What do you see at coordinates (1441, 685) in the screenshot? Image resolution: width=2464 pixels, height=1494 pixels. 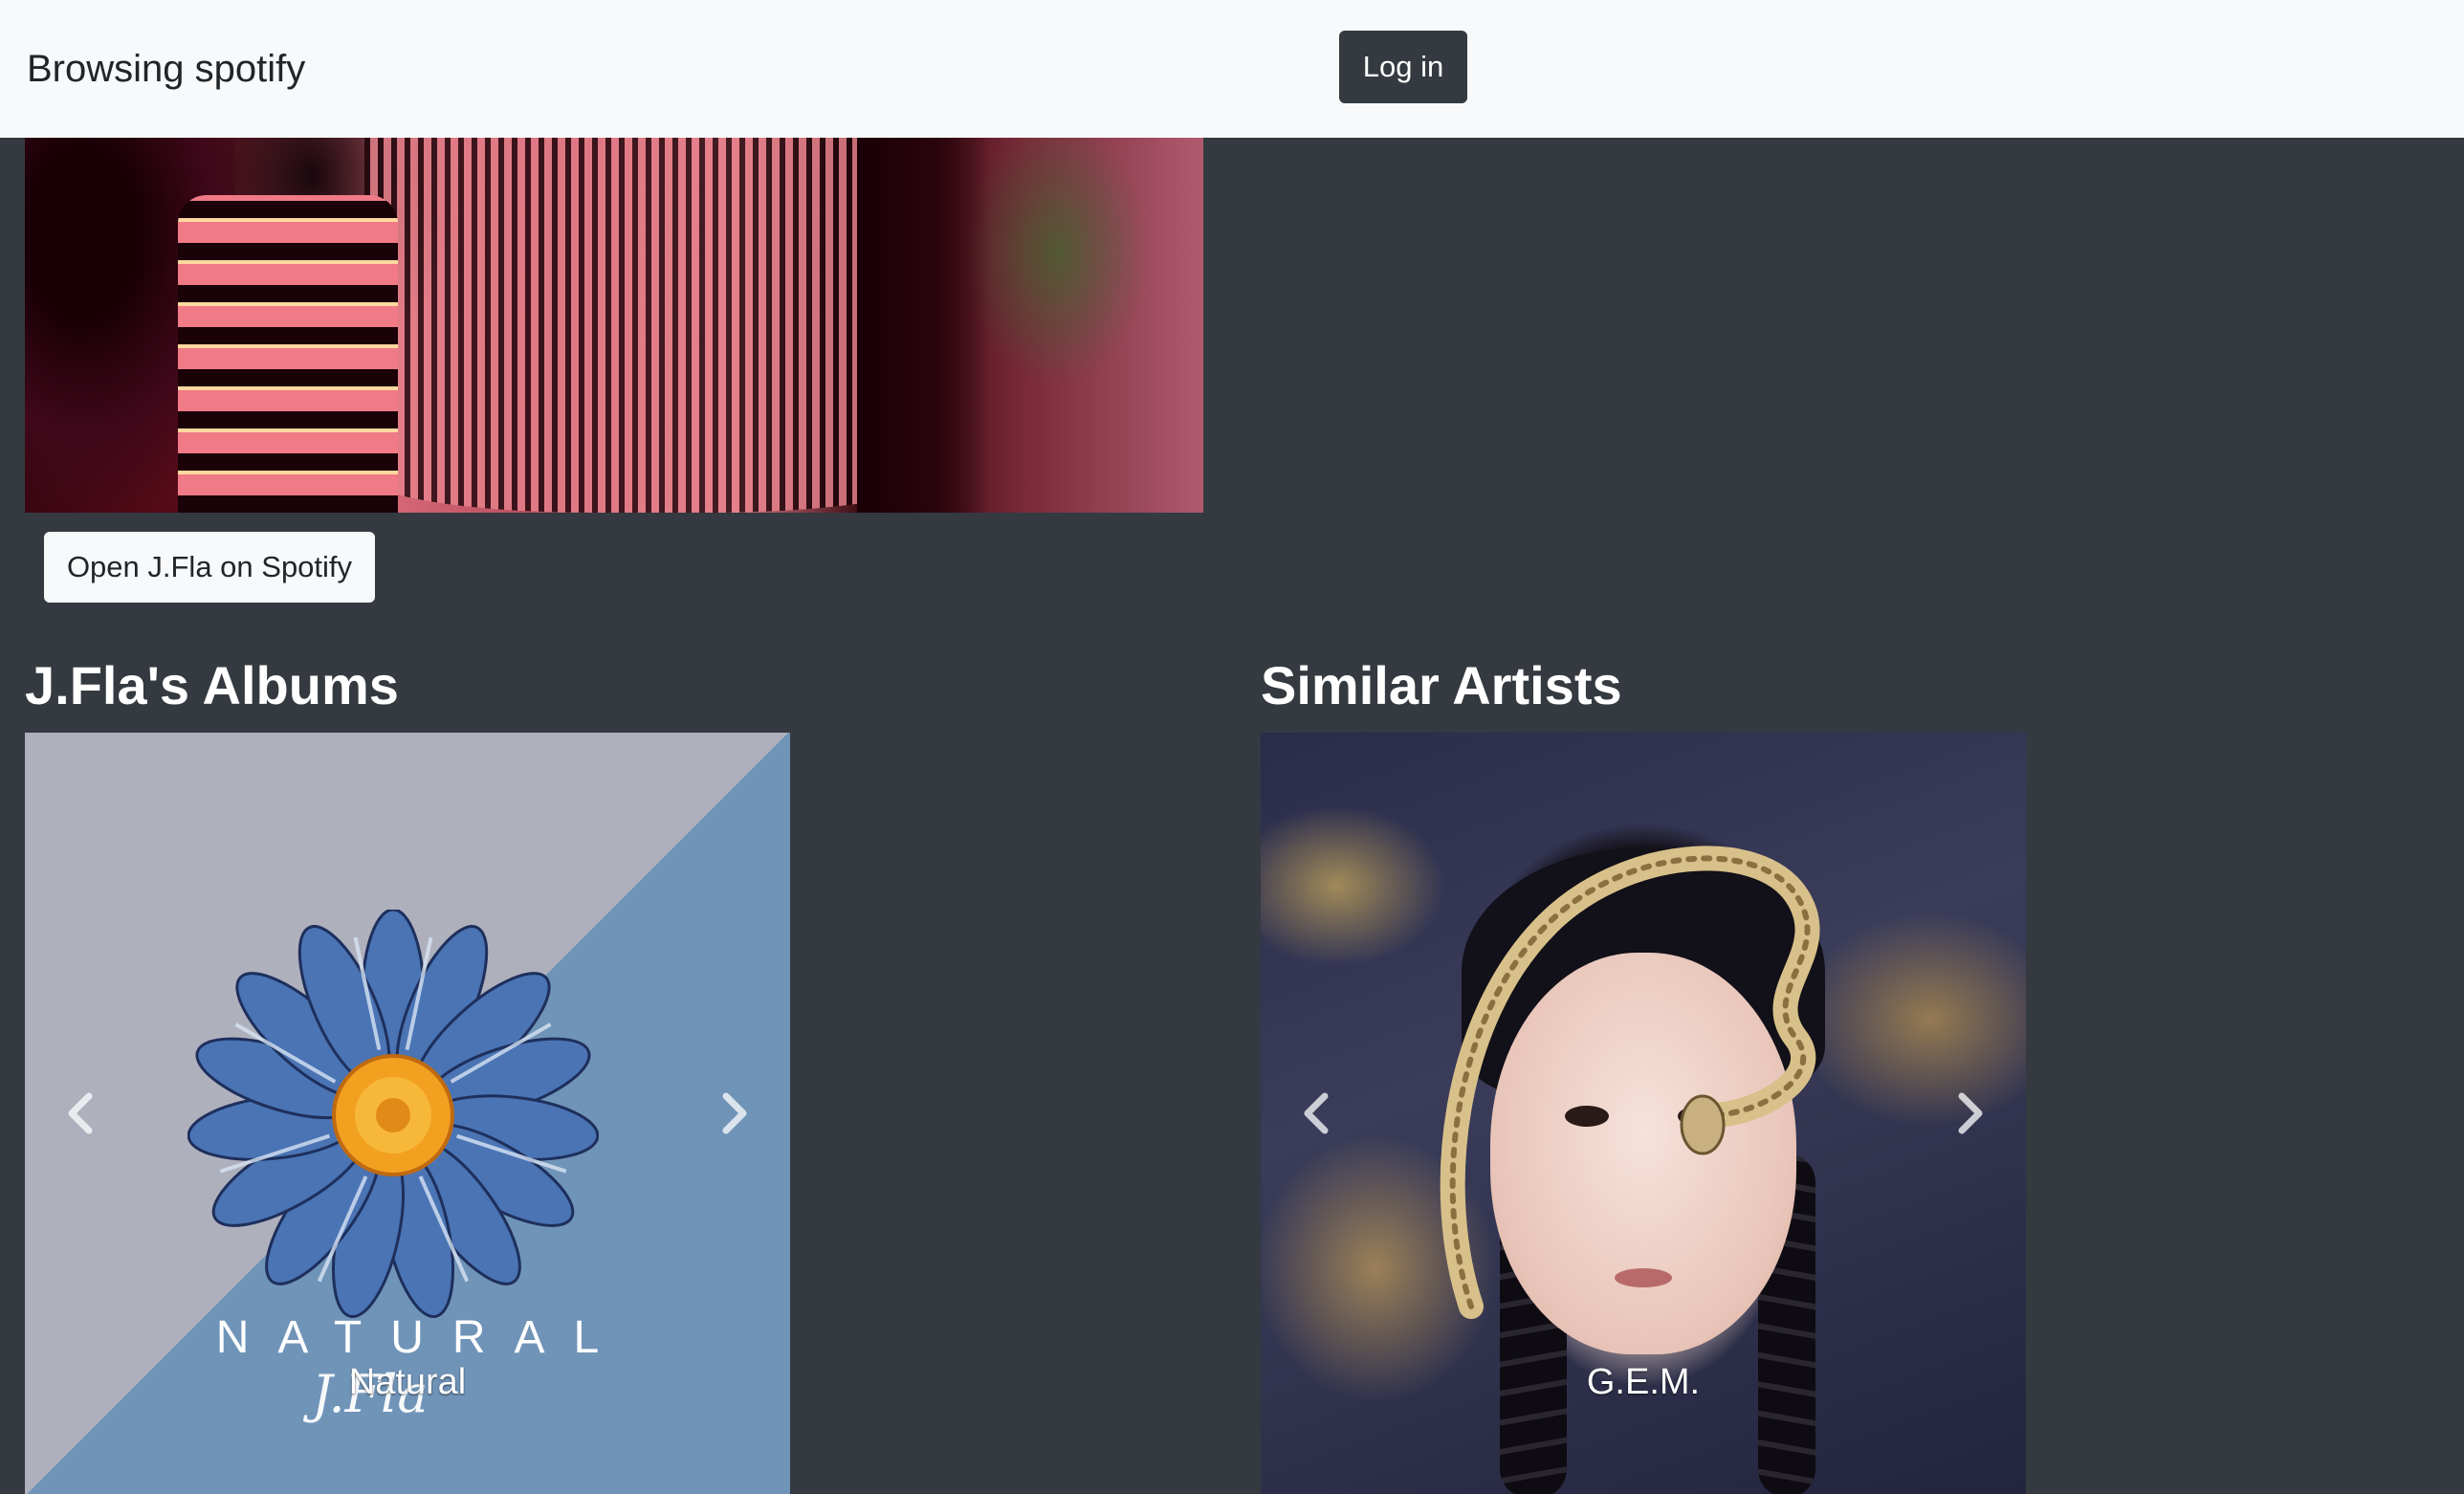 I see `similar-artists-title: Similar Artists` at bounding box center [1441, 685].